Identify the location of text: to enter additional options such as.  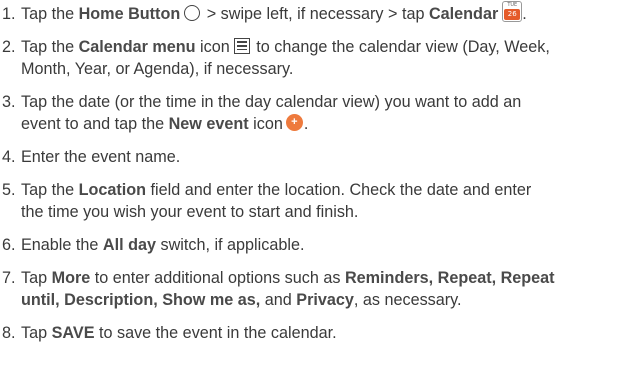
(217, 278).